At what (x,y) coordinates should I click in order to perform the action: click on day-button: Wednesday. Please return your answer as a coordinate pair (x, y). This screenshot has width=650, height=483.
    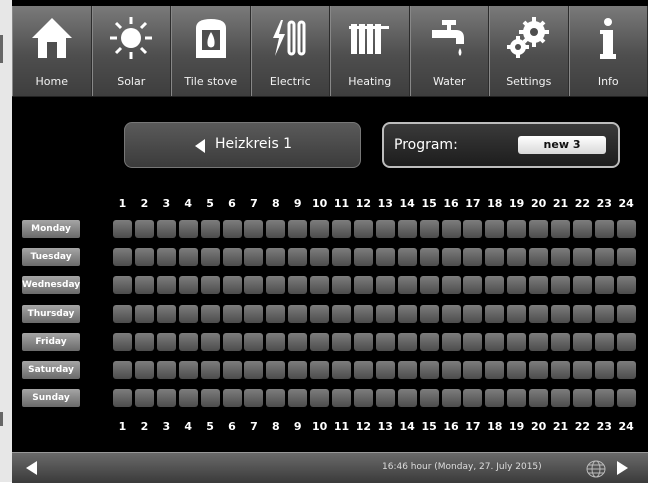
    Looking at the image, I should click on (51, 285).